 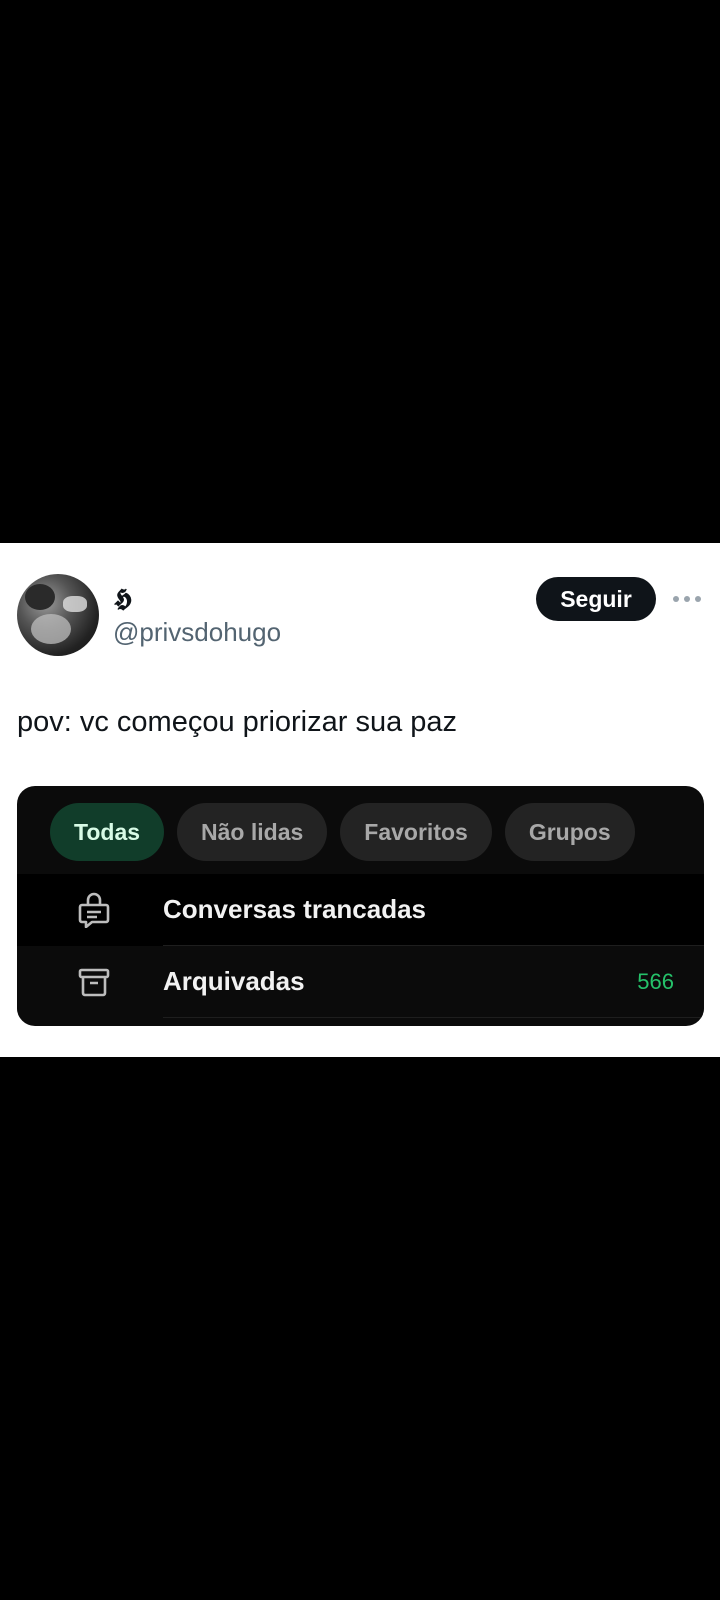 What do you see at coordinates (197, 632) in the screenshot?
I see `user-handle: @privsdohugo` at bounding box center [197, 632].